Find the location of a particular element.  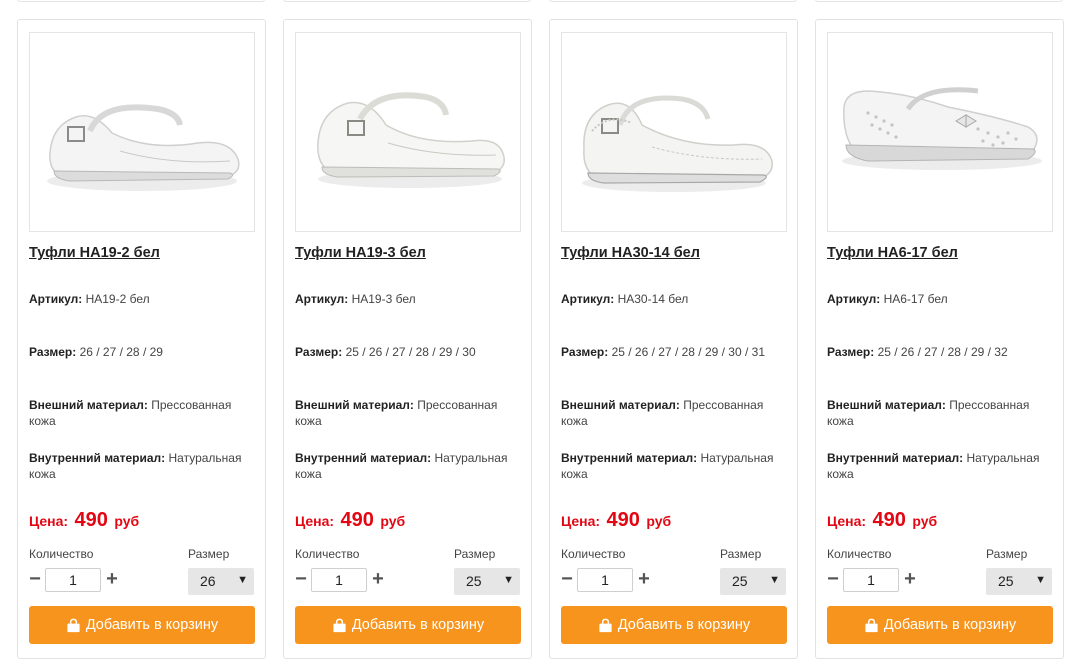

product-article: Артикул: НА6-17 бел is located at coordinates (943, 300).